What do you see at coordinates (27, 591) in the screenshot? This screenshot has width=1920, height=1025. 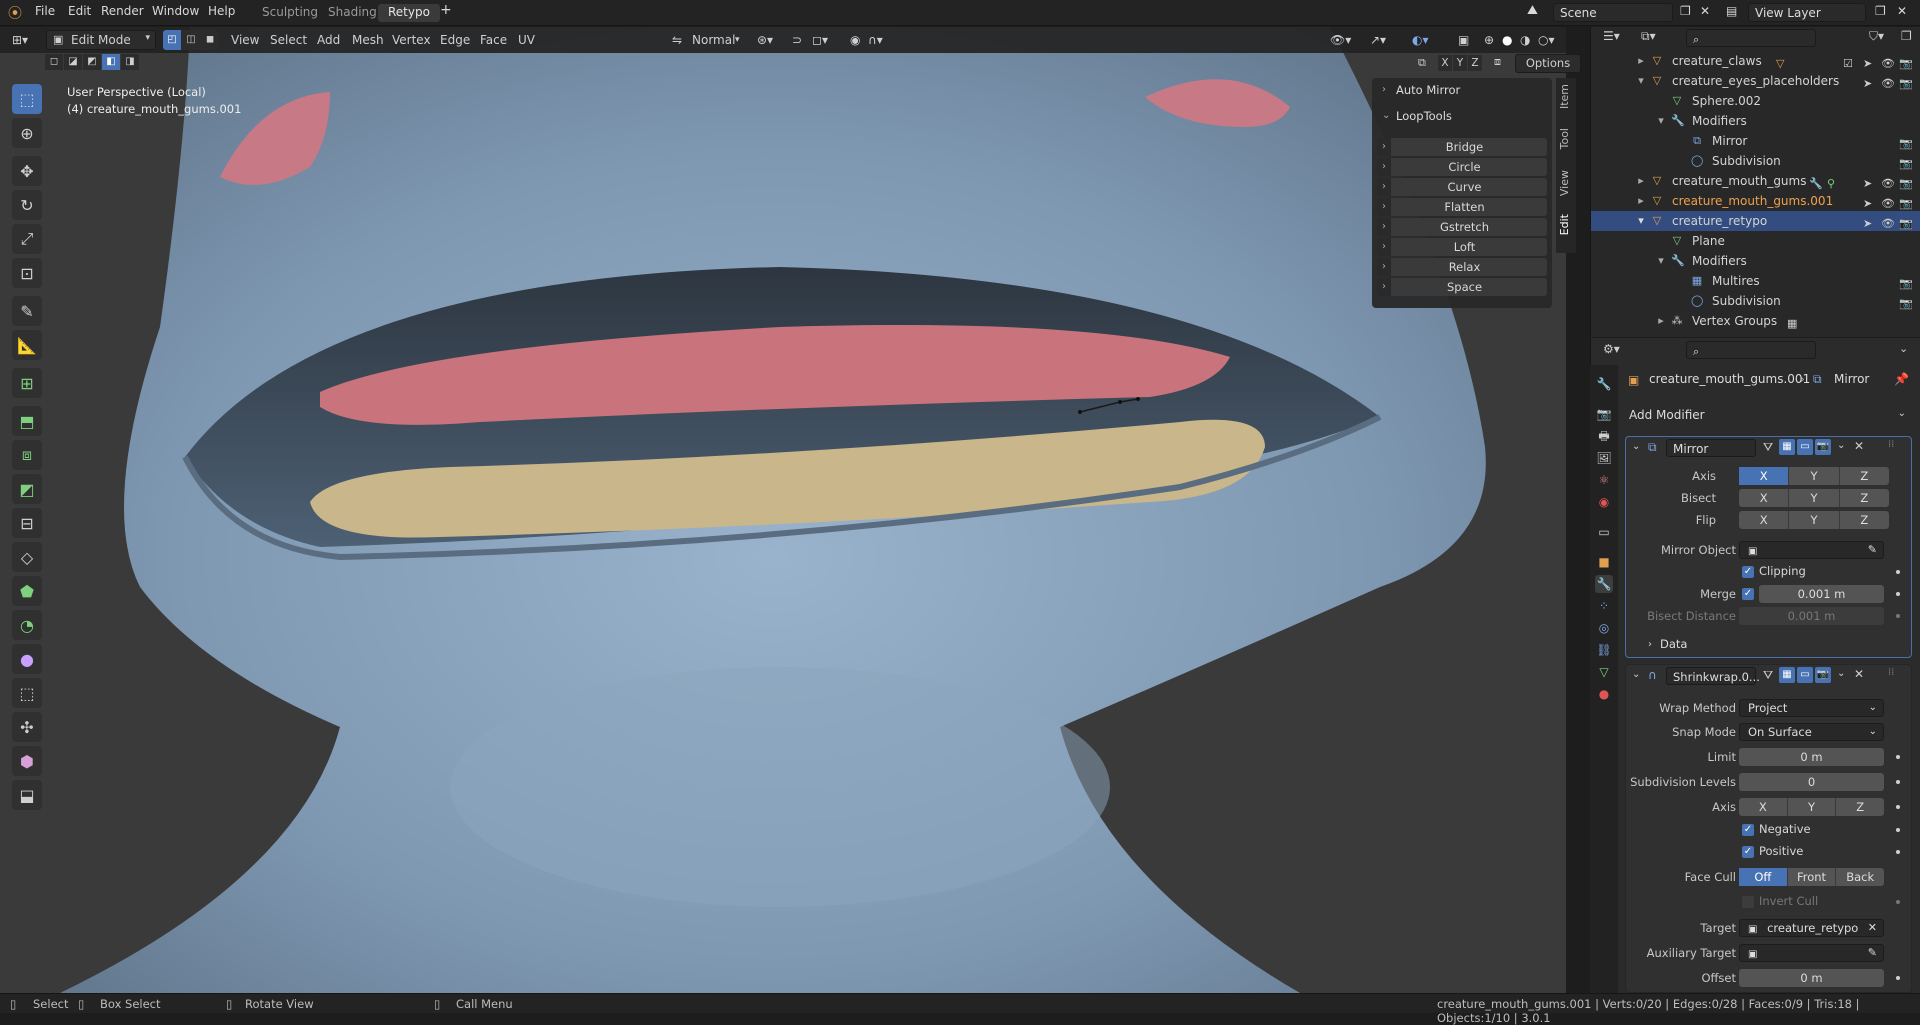 I see `poly-build-tool-icon: ⬟` at bounding box center [27, 591].